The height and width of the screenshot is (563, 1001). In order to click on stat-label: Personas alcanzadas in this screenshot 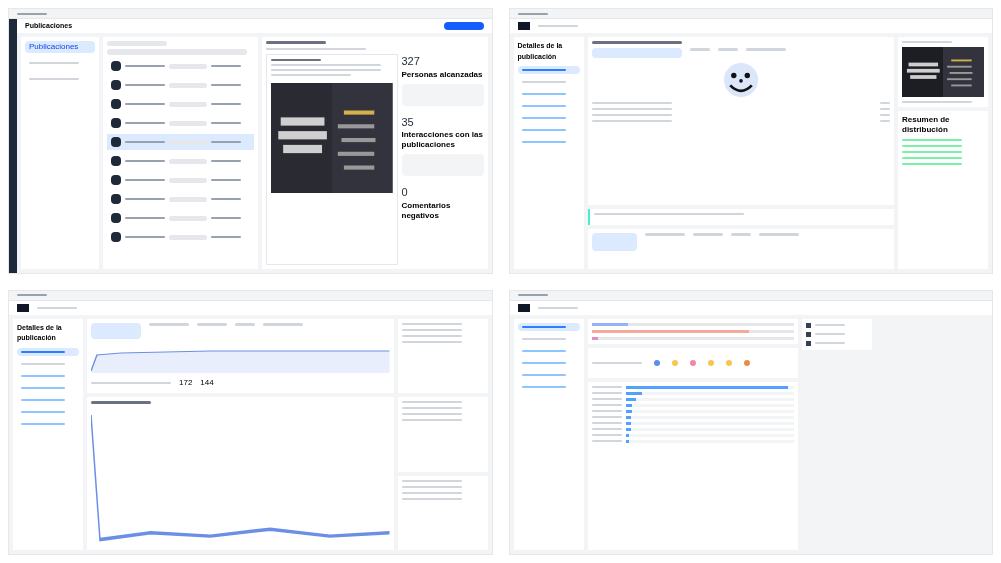, I will do `click(442, 74)`.